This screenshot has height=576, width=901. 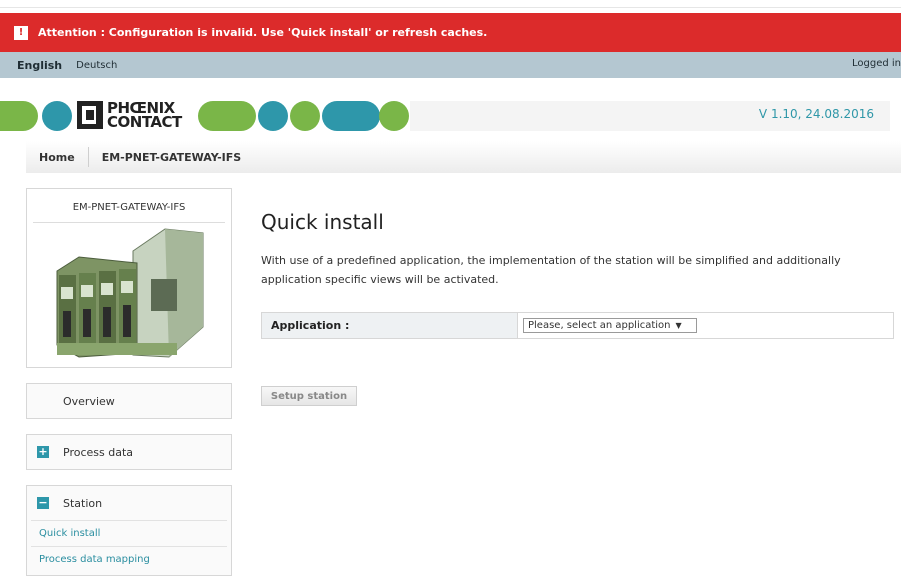 What do you see at coordinates (816, 114) in the screenshot?
I see `version-label: V 1.10, 24.08.2016` at bounding box center [816, 114].